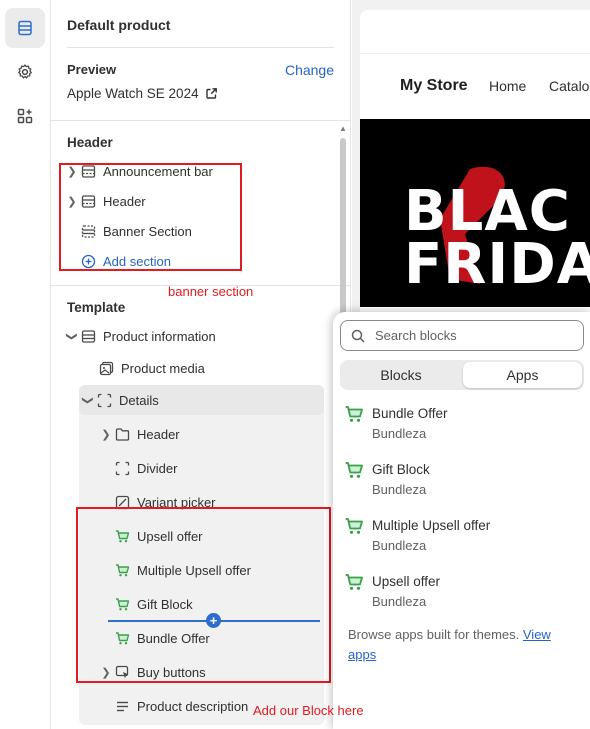  Describe the element at coordinates (464, 594) in the screenshot. I see `app-block-upsell-offer: Upsell offer Bundleza` at that location.